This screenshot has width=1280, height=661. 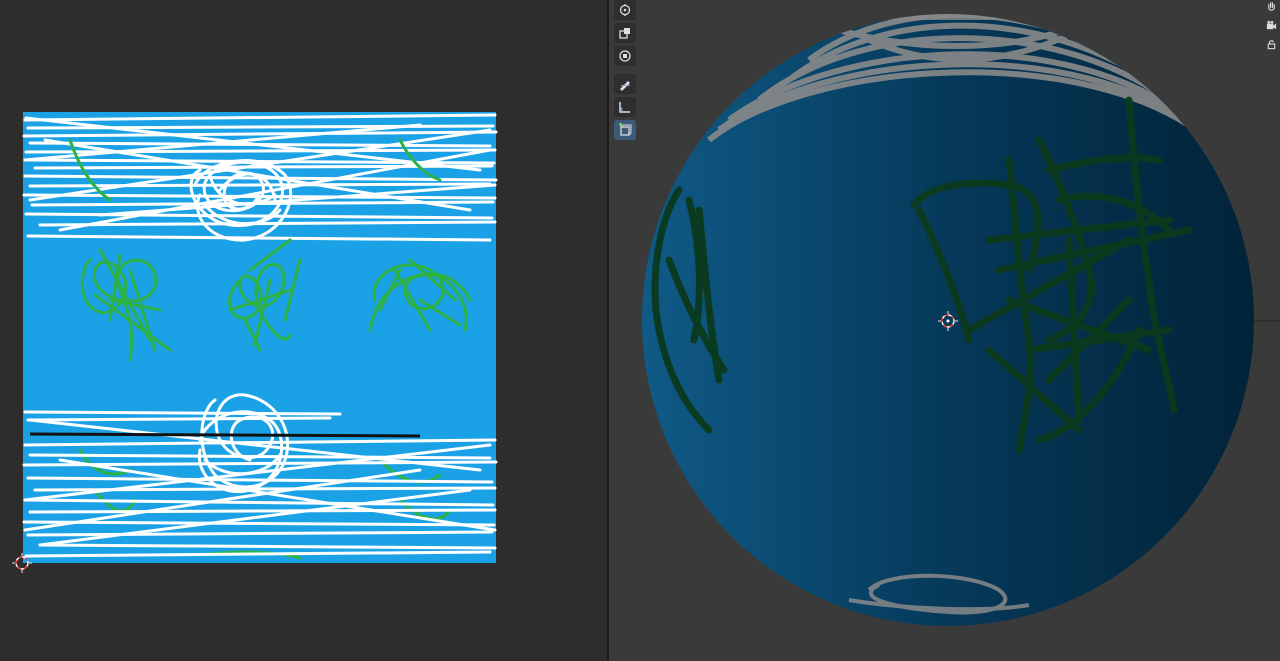 I want to click on rotate-icon, so click(x=625, y=10).